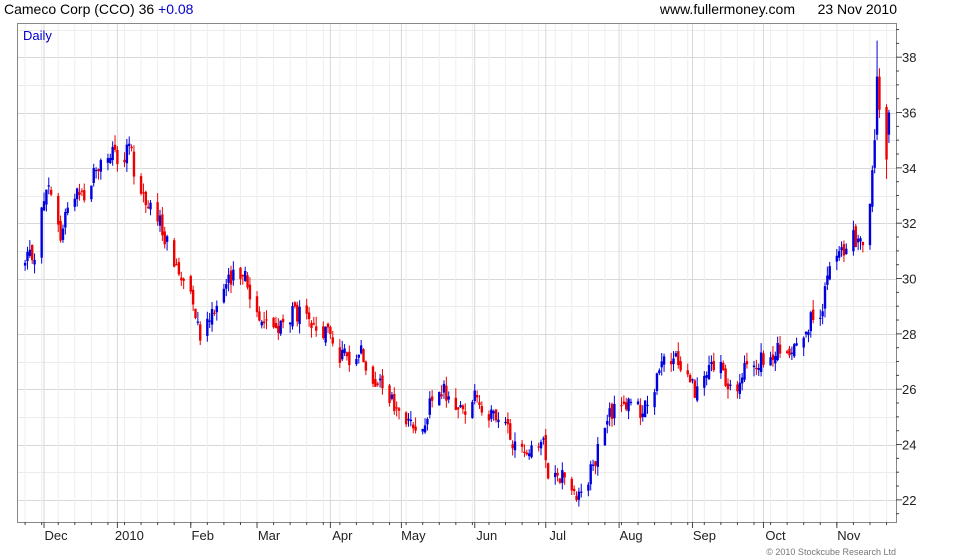 This screenshot has height=560, width=980. What do you see at coordinates (849, 535) in the screenshot?
I see `x-tick-label: Nov` at bounding box center [849, 535].